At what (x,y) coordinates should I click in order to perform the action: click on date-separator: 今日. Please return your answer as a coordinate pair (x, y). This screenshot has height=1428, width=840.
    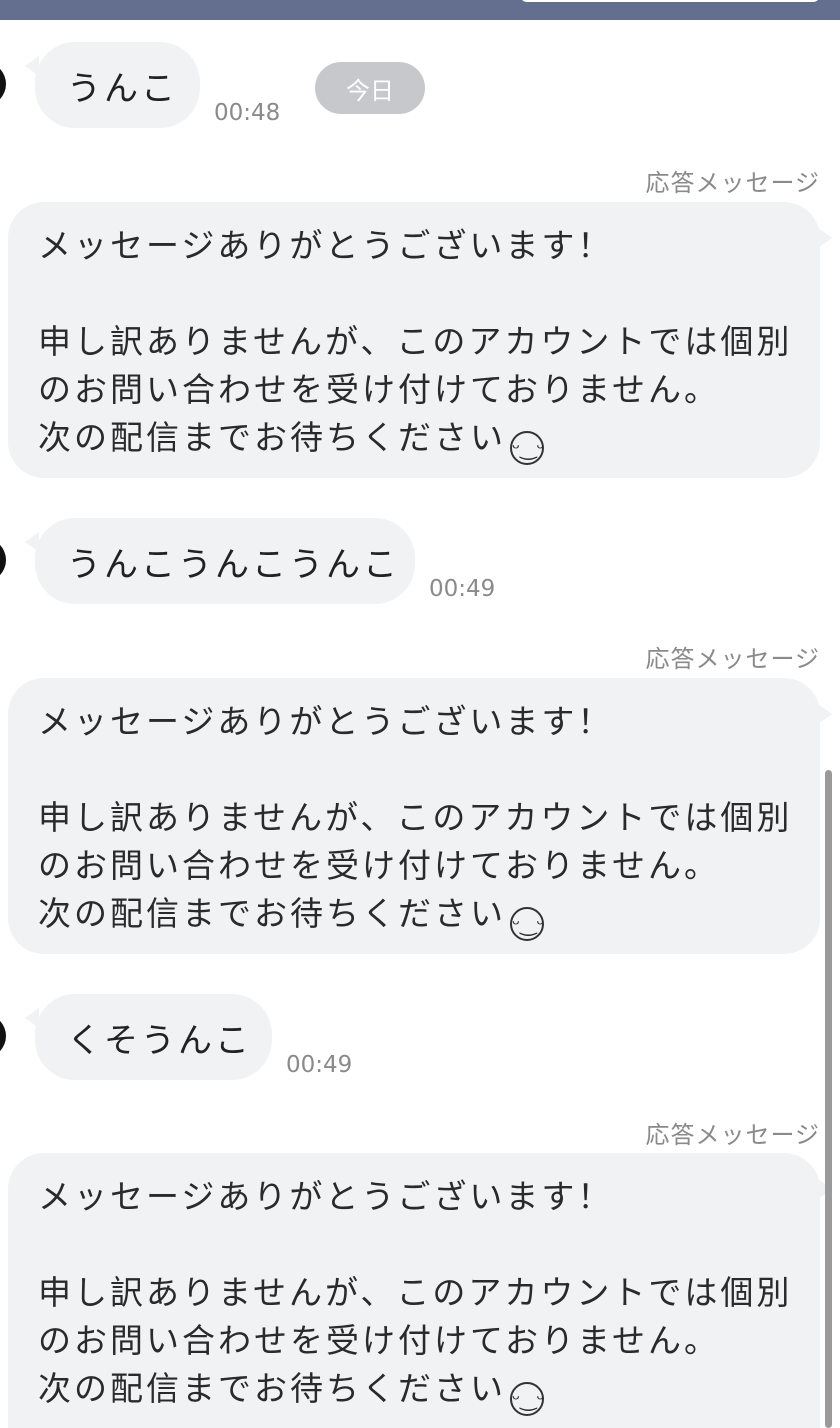
    Looking at the image, I should click on (370, 88).